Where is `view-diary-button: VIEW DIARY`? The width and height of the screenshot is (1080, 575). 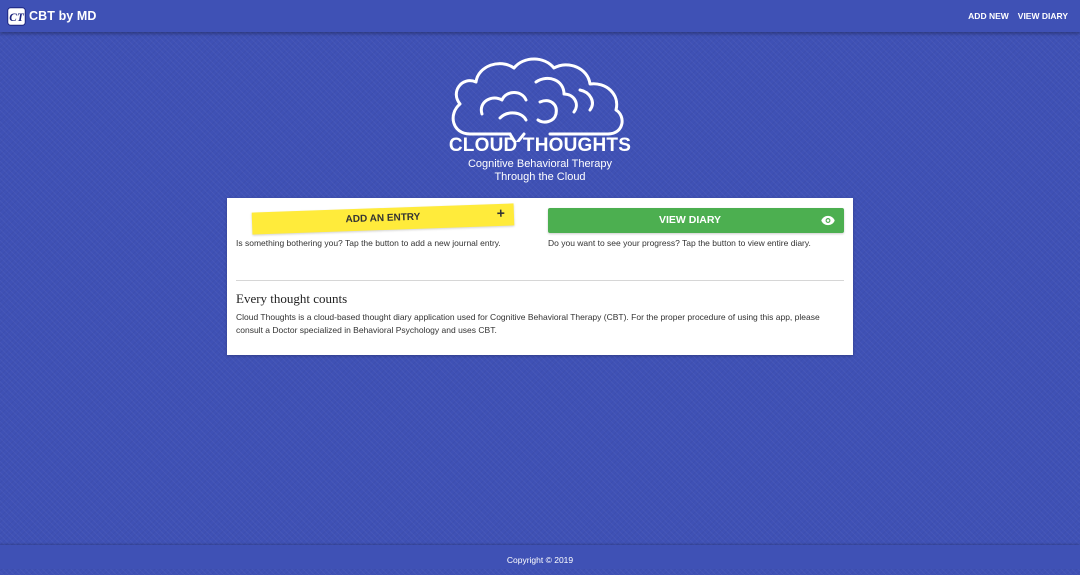 view-diary-button: VIEW DIARY is located at coordinates (696, 220).